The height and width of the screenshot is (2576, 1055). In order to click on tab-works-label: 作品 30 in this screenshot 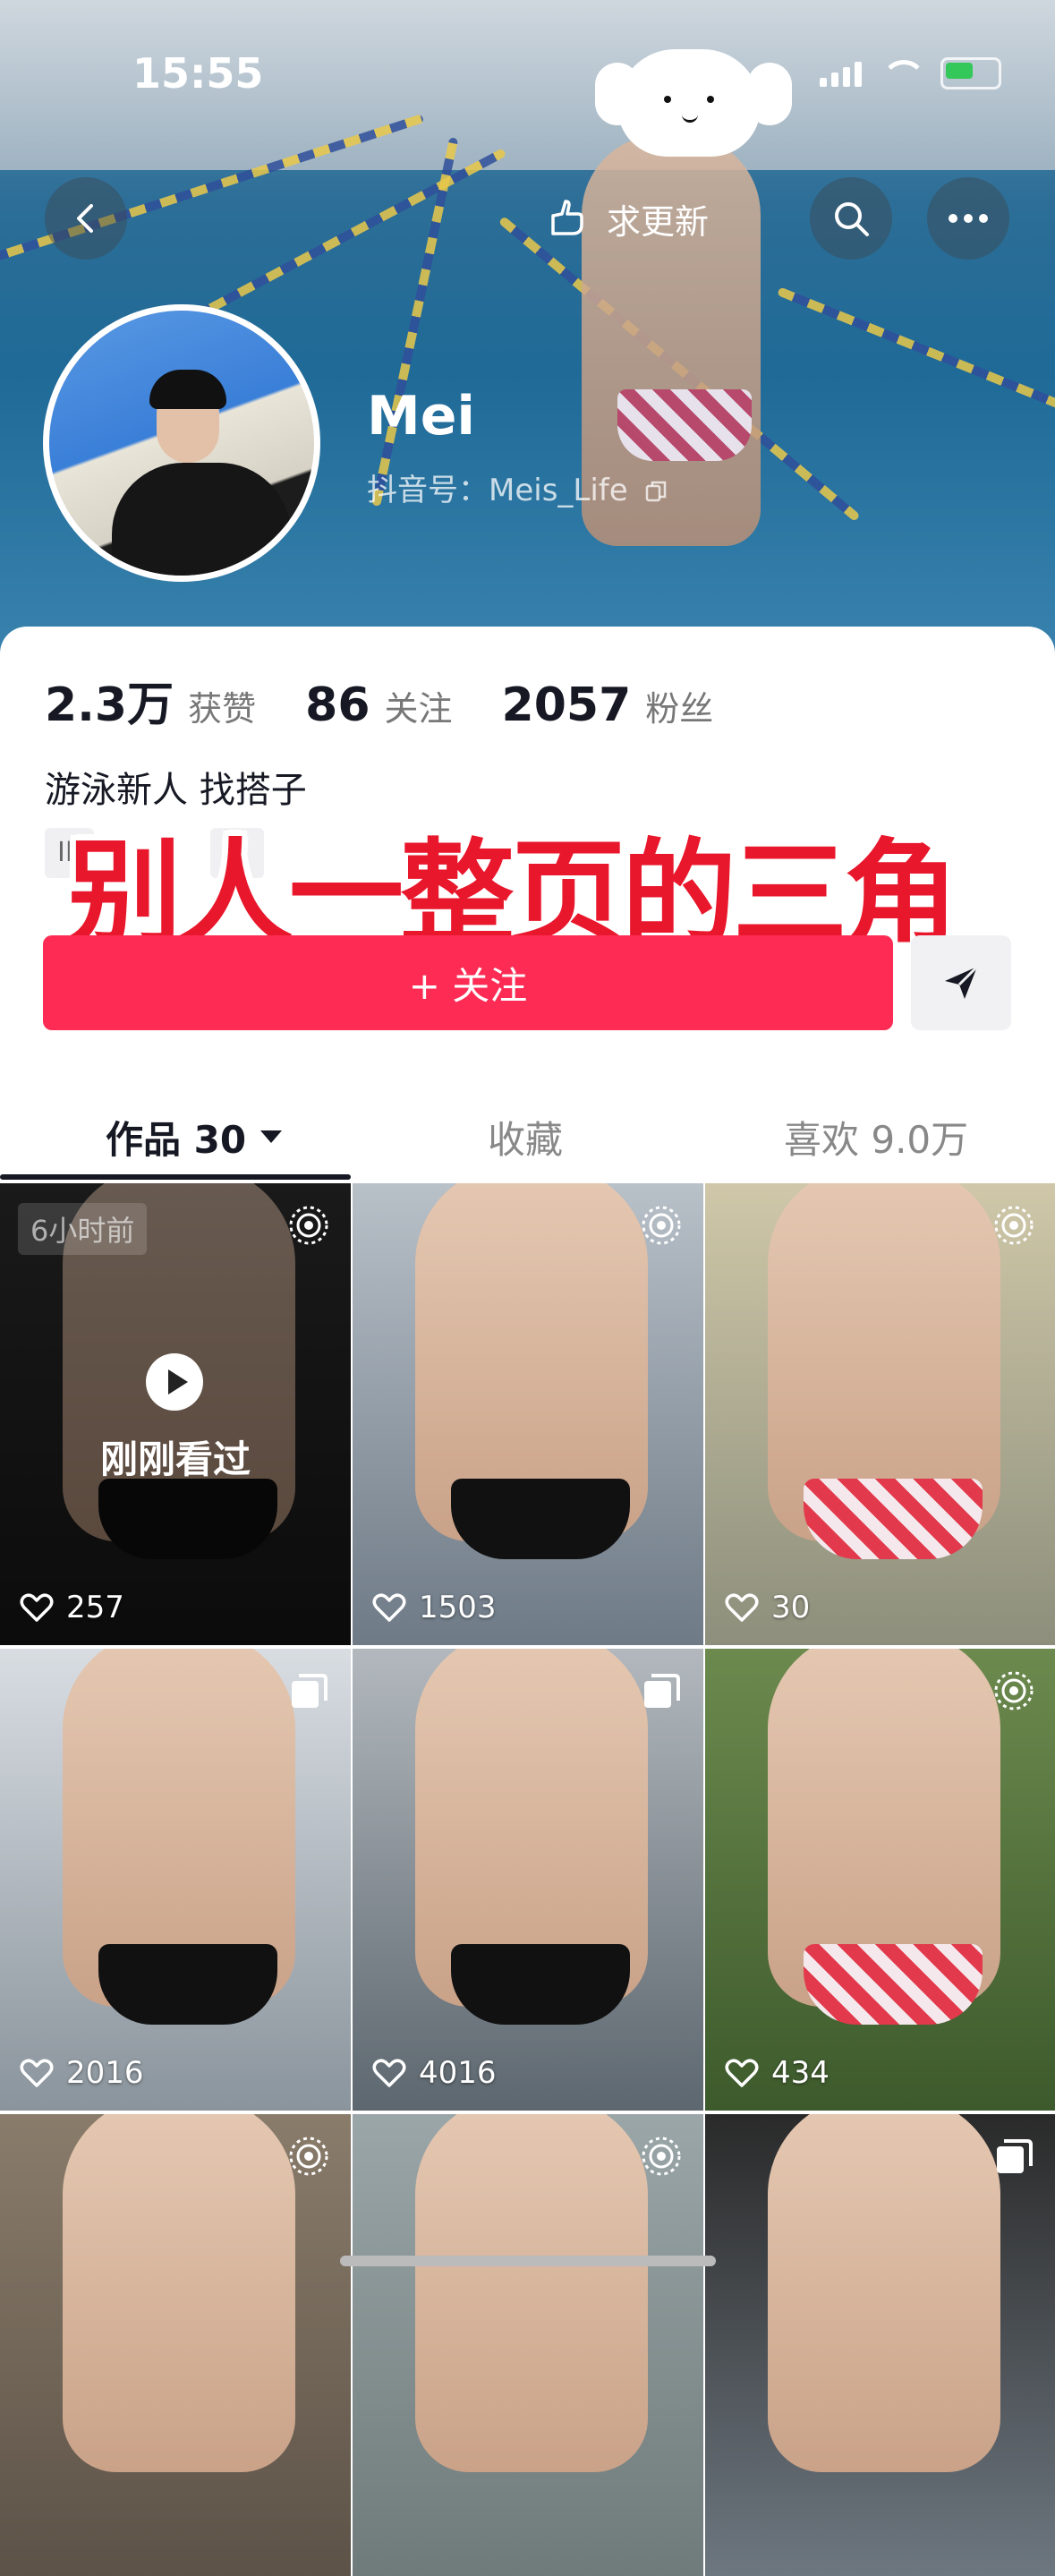, I will do `click(177, 1139)`.